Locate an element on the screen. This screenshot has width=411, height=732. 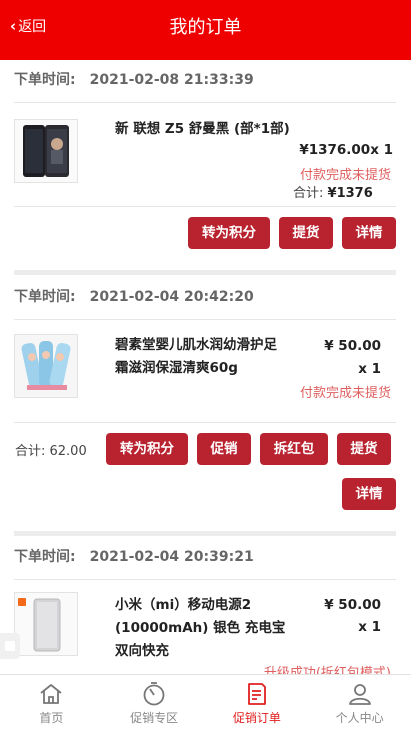
order-time-row: 下单时间: 2021-02-08 21:33:39 is located at coordinates (134, 80).